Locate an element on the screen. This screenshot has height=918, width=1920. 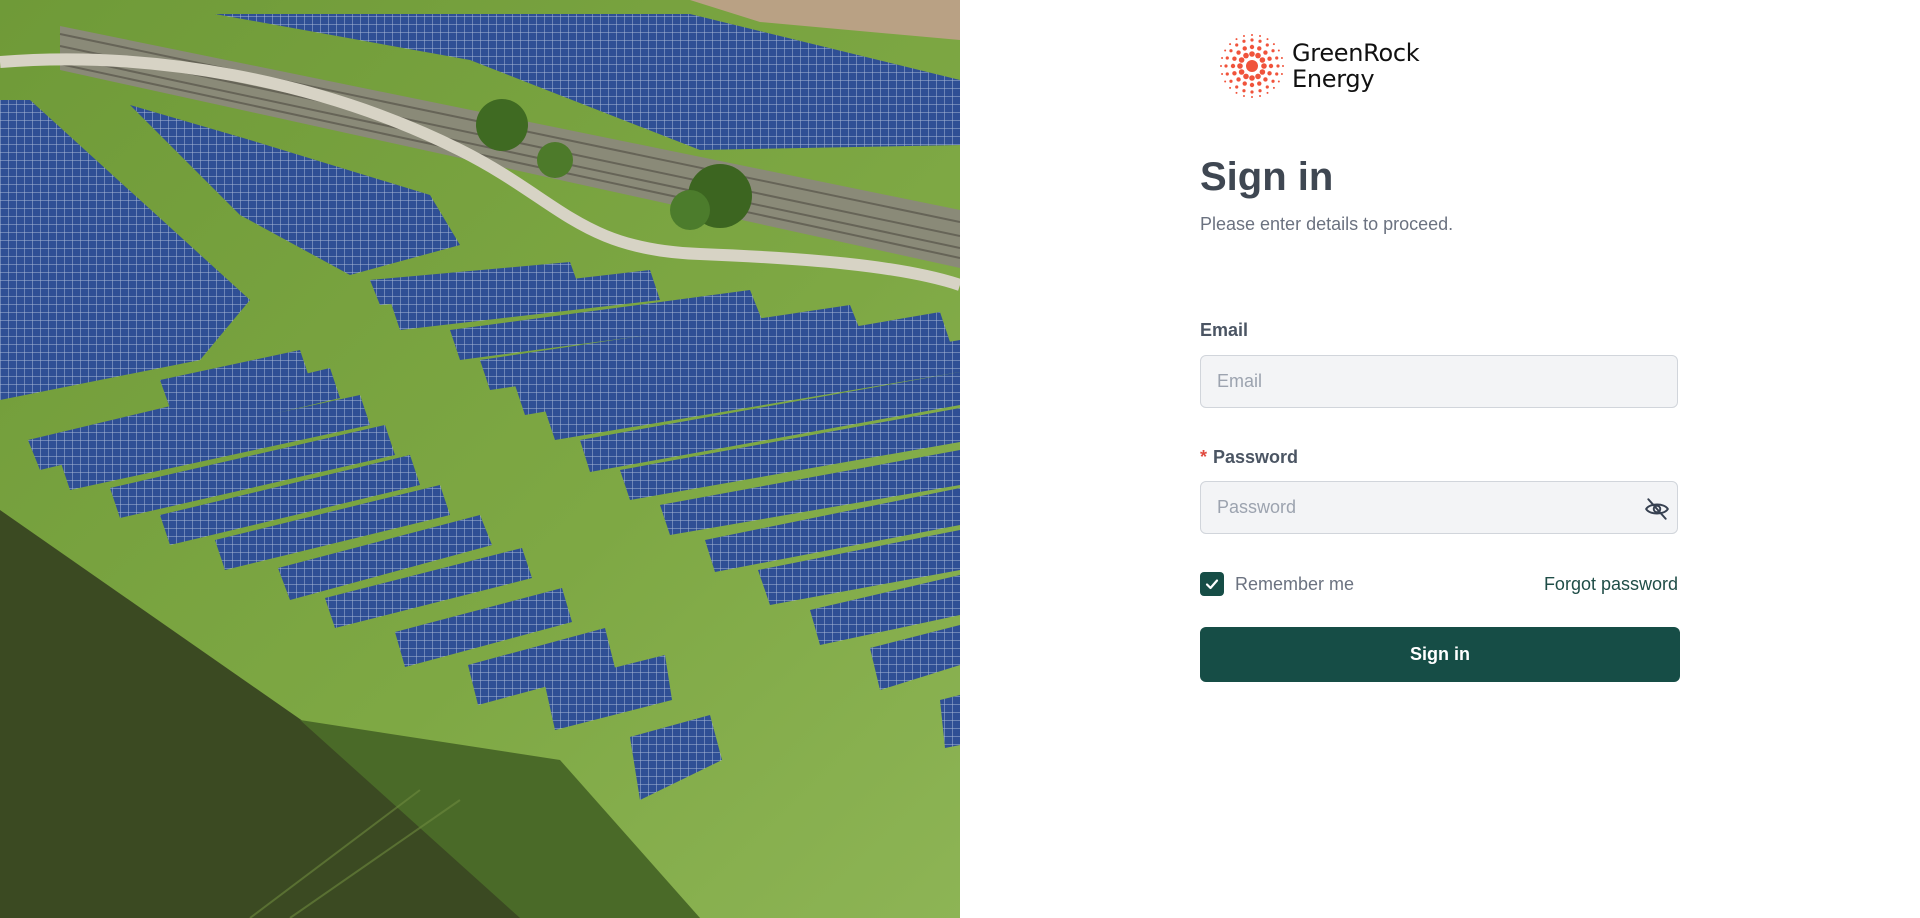
forgot-password-link: Forgot password is located at coordinates (1611, 584).